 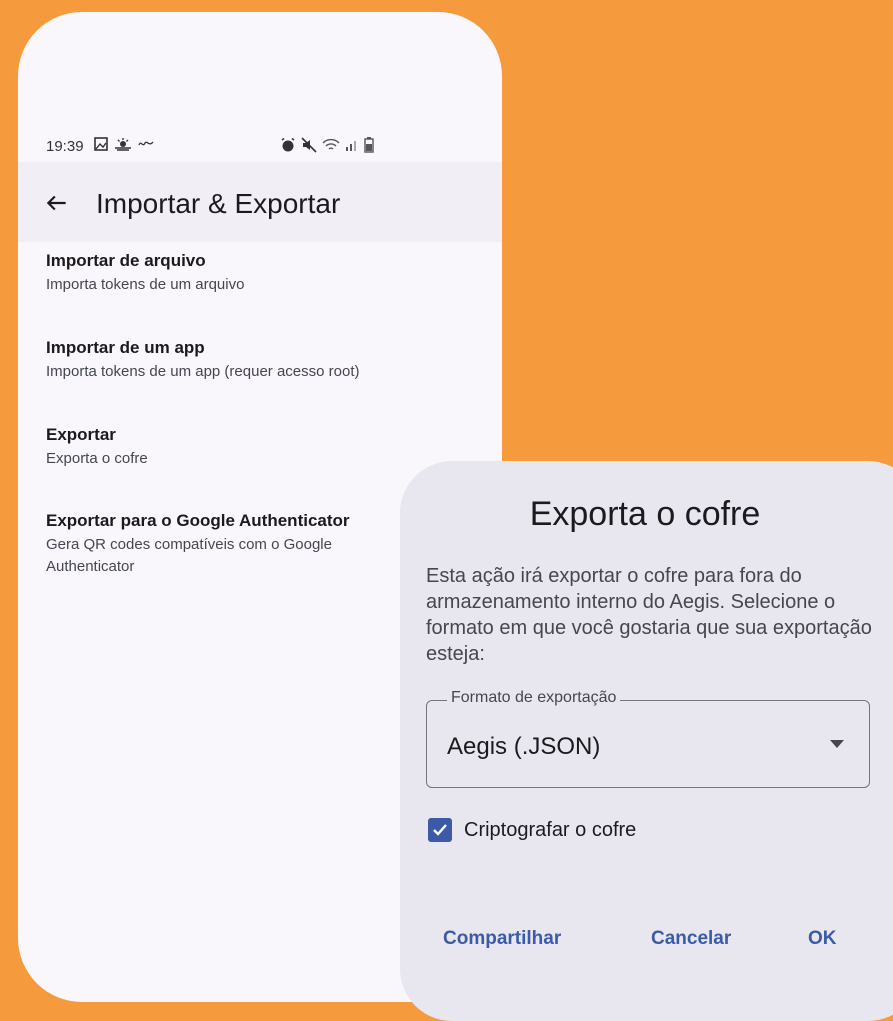 I want to click on signal-icon, so click(x=351, y=146).